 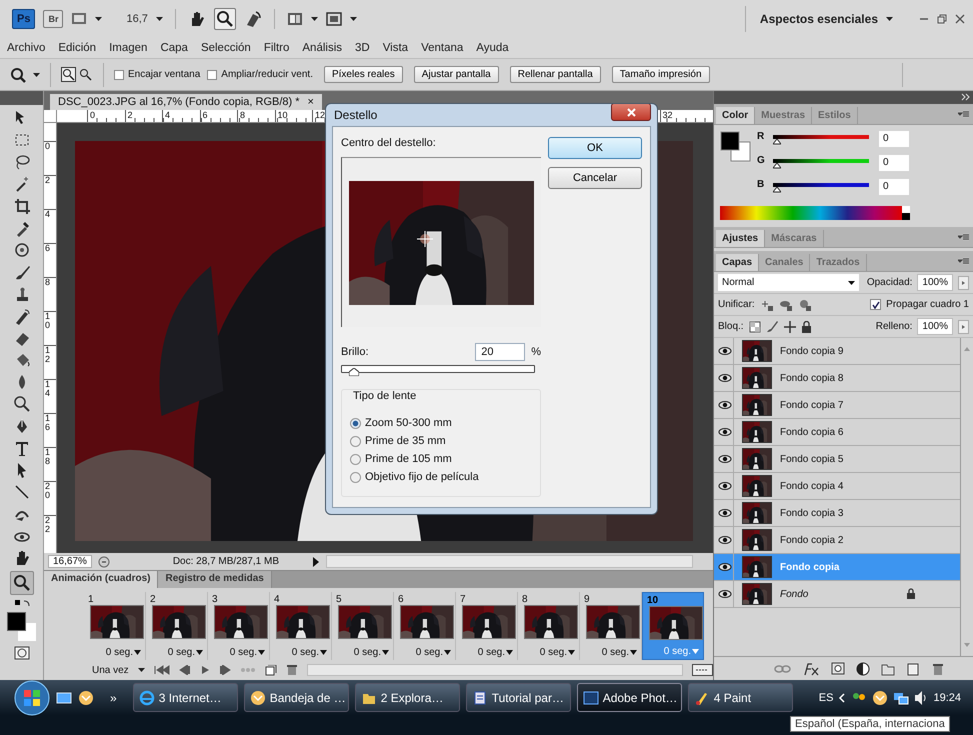 I want to click on spot-healing-icon, so click(x=21, y=250).